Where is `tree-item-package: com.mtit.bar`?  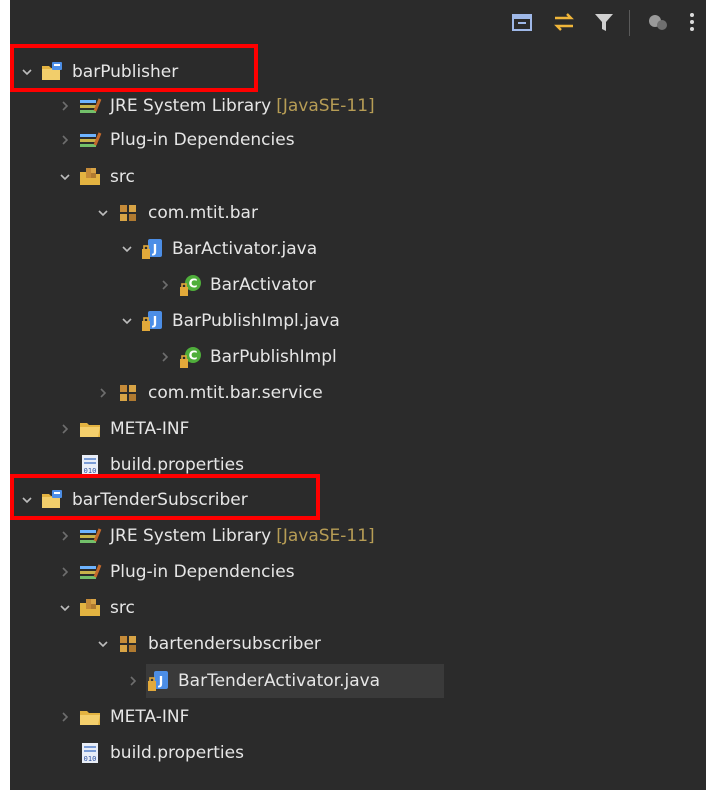 tree-item-package: com.mtit.bar is located at coordinates (177, 213).